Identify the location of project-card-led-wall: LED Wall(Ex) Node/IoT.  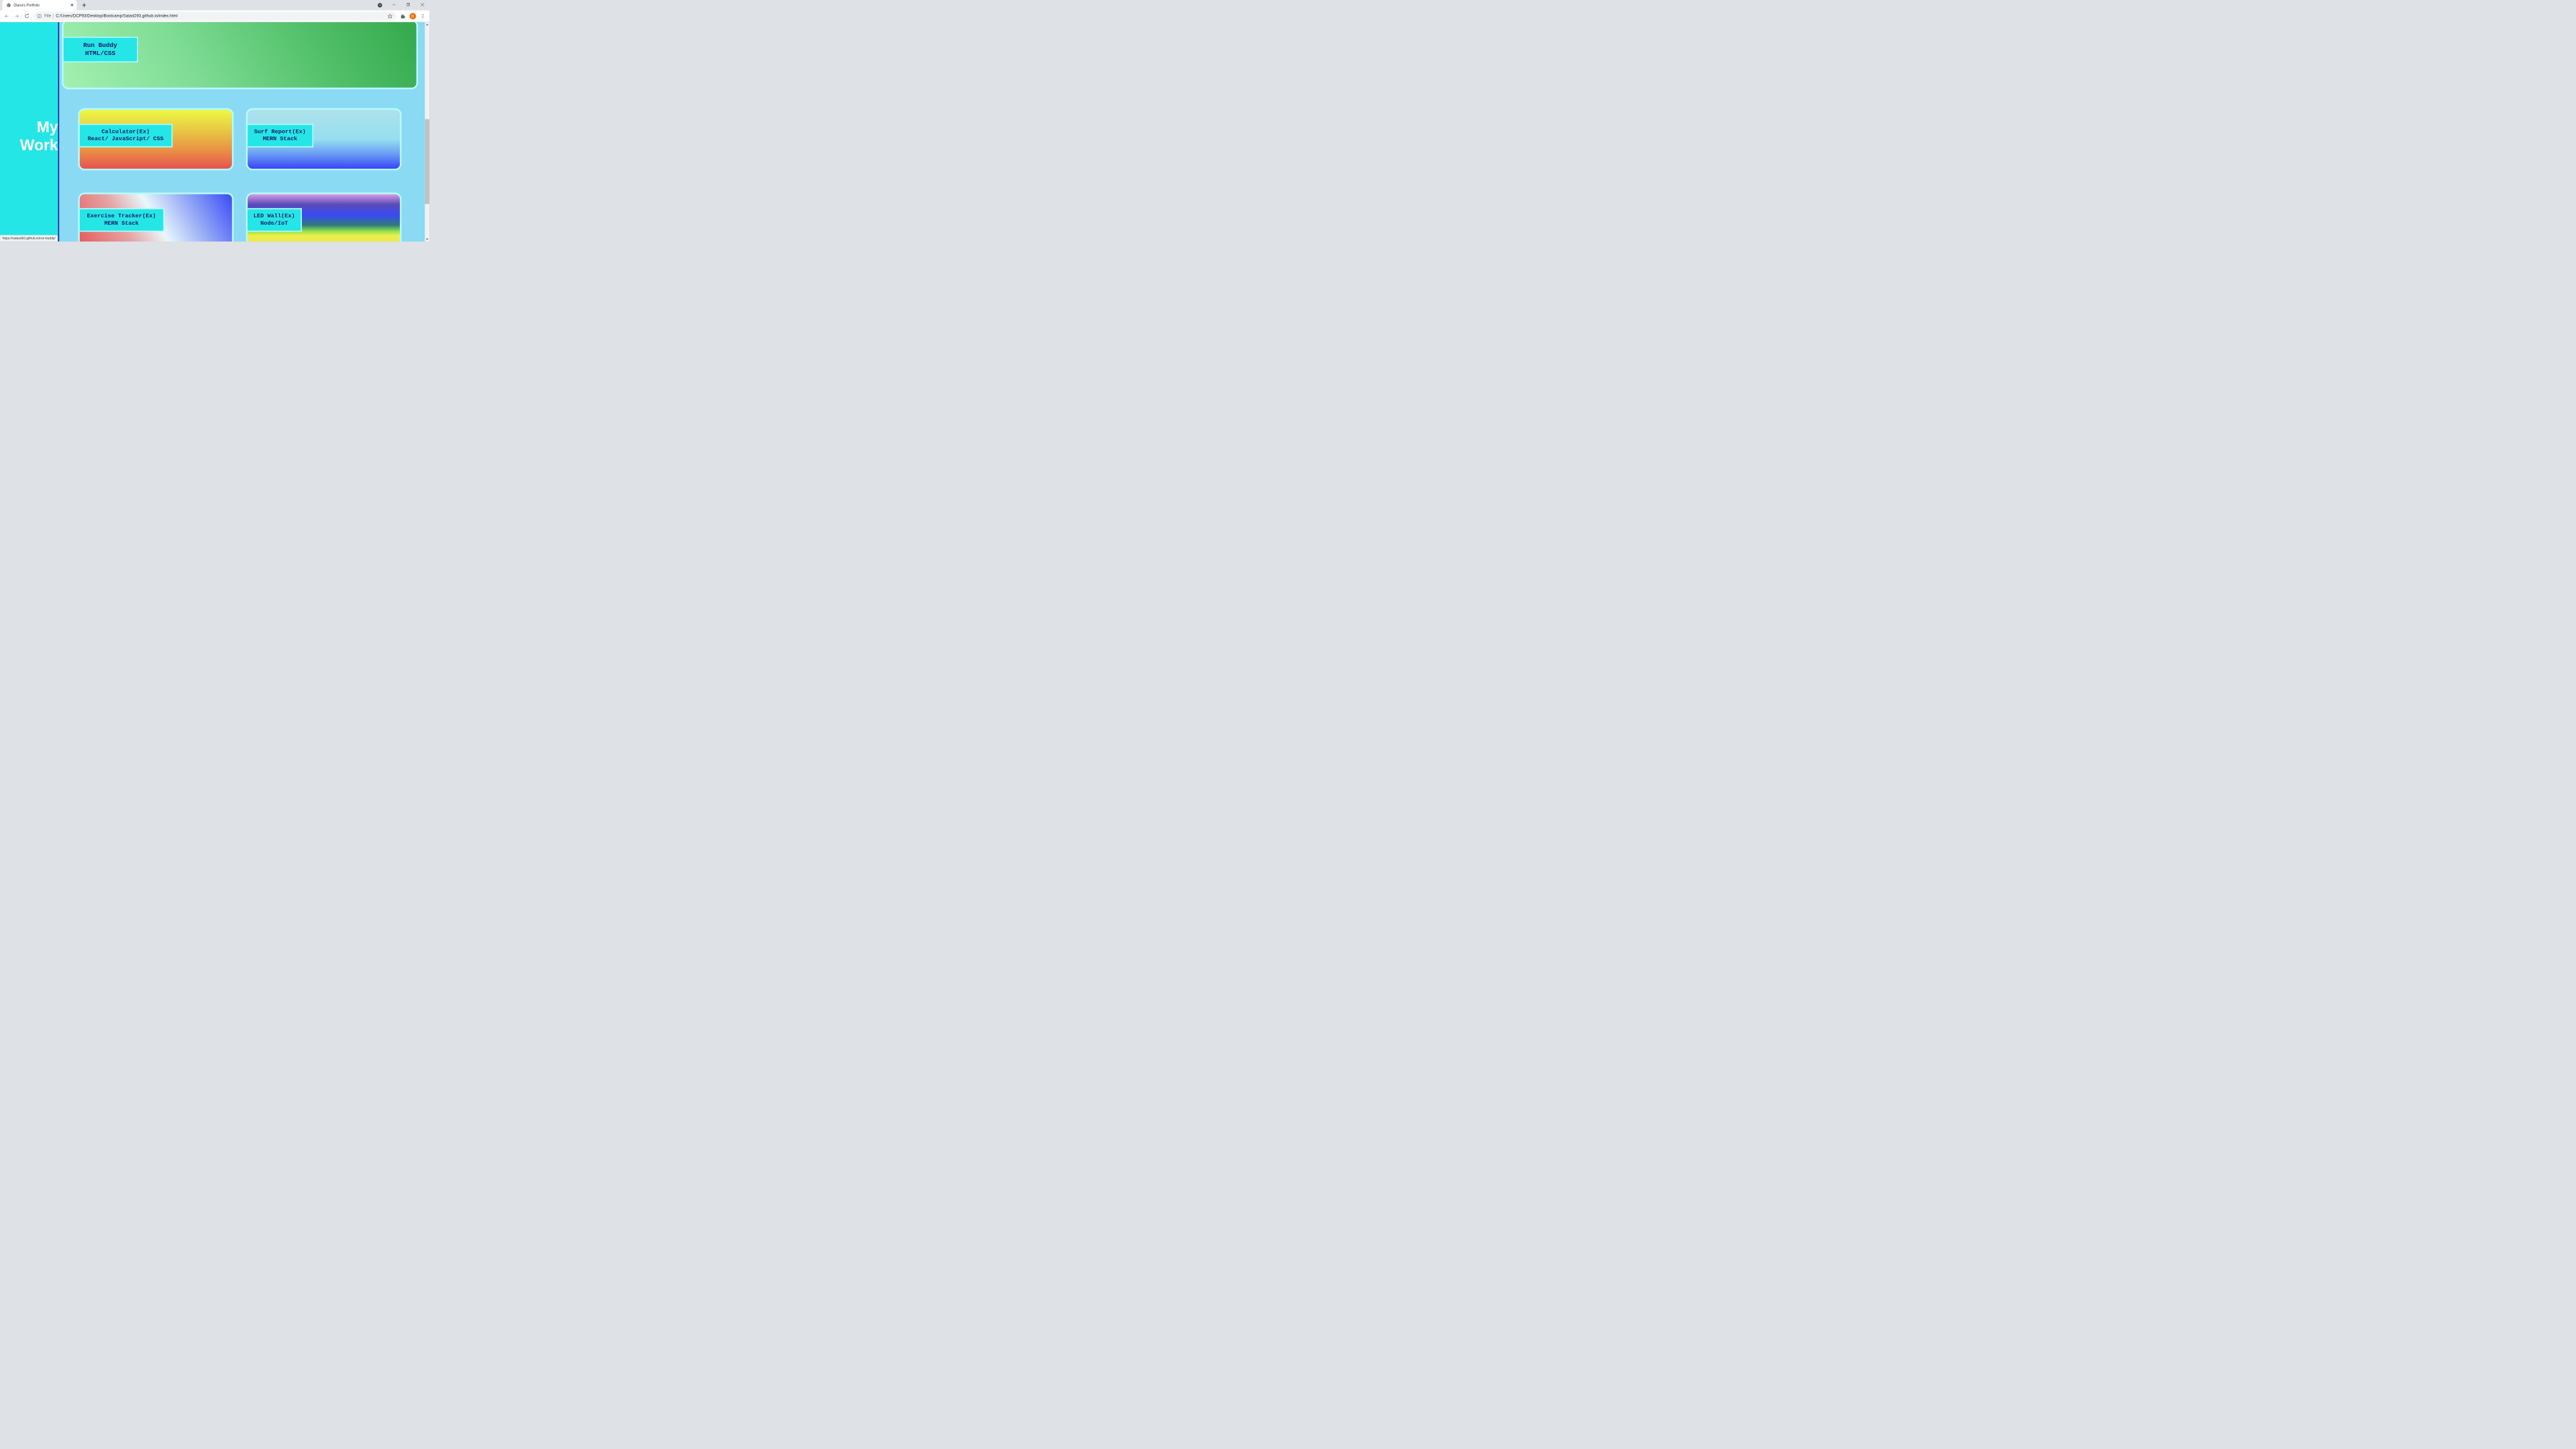
(324, 217).